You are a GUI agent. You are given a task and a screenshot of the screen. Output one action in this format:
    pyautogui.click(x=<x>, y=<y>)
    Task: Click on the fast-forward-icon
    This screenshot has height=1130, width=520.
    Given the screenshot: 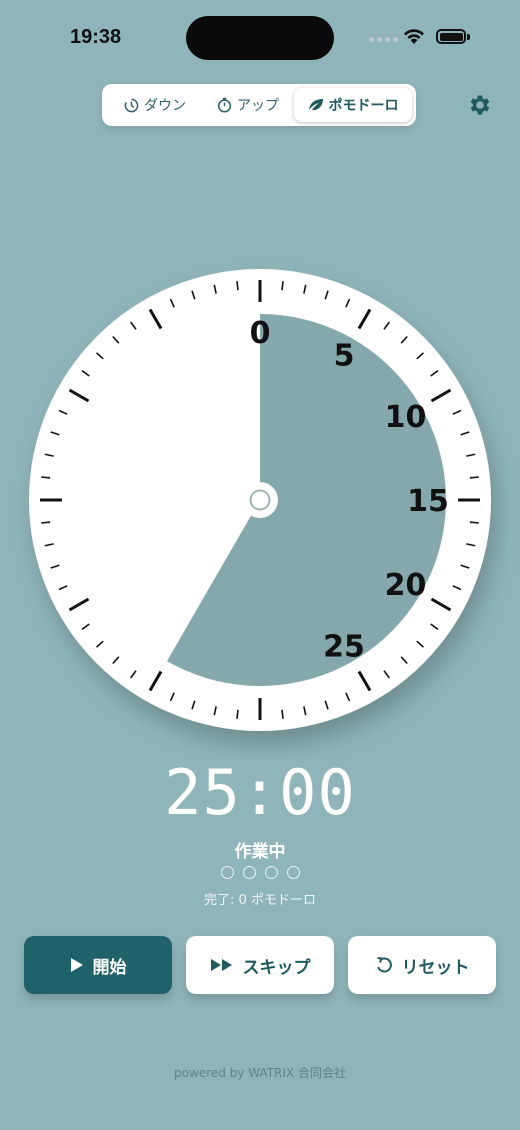 What is the action you would take?
    pyautogui.click(x=221, y=965)
    